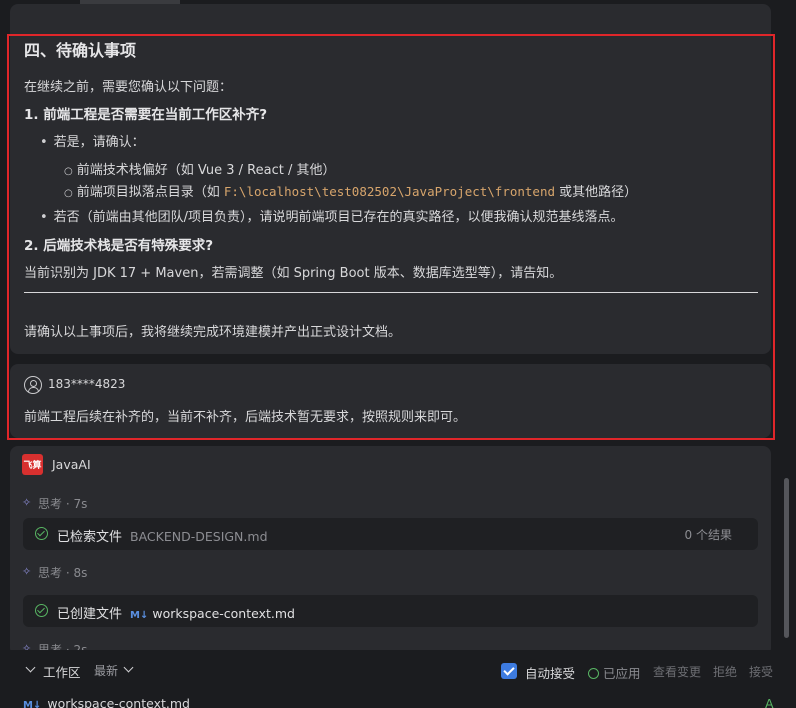  What do you see at coordinates (146, 115) in the screenshot?
I see `question-1-title: 1. 前端工程是否需要在当前工作区补齐?` at bounding box center [146, 115].